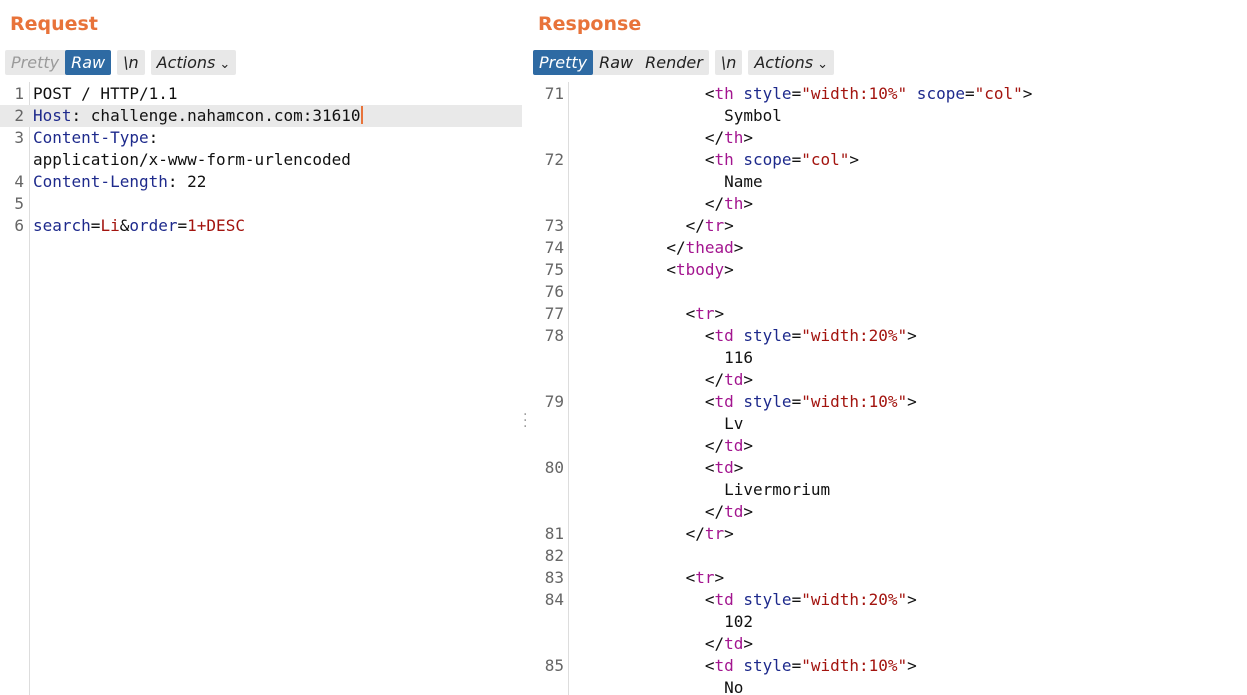  I want to click on response-pretty-button: Pretty, so click(563, 62).